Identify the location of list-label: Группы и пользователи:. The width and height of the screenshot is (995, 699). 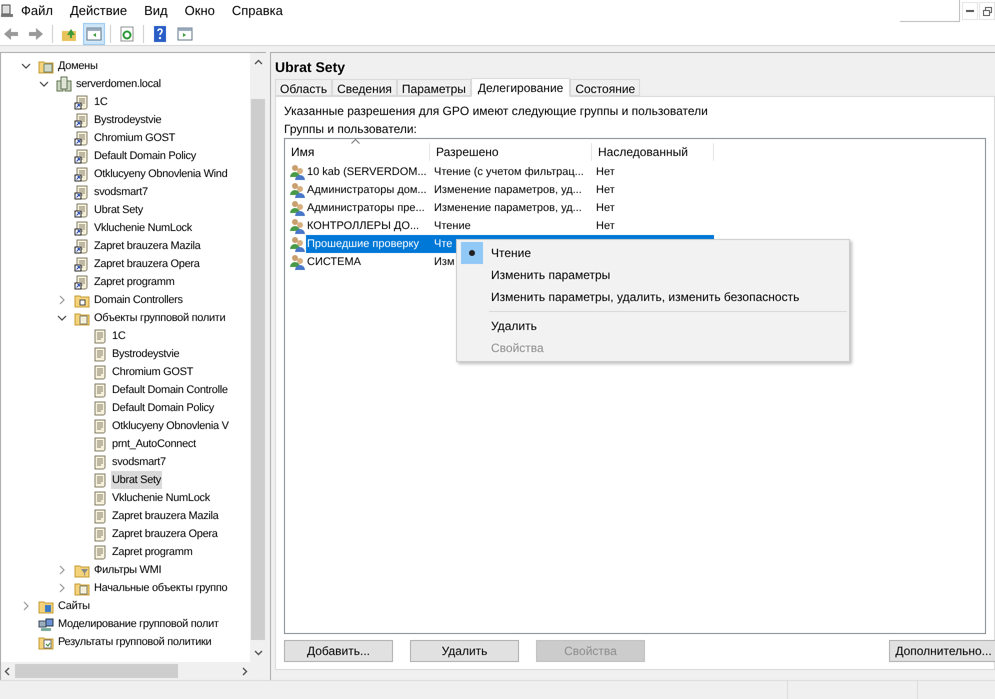
(351, 129).